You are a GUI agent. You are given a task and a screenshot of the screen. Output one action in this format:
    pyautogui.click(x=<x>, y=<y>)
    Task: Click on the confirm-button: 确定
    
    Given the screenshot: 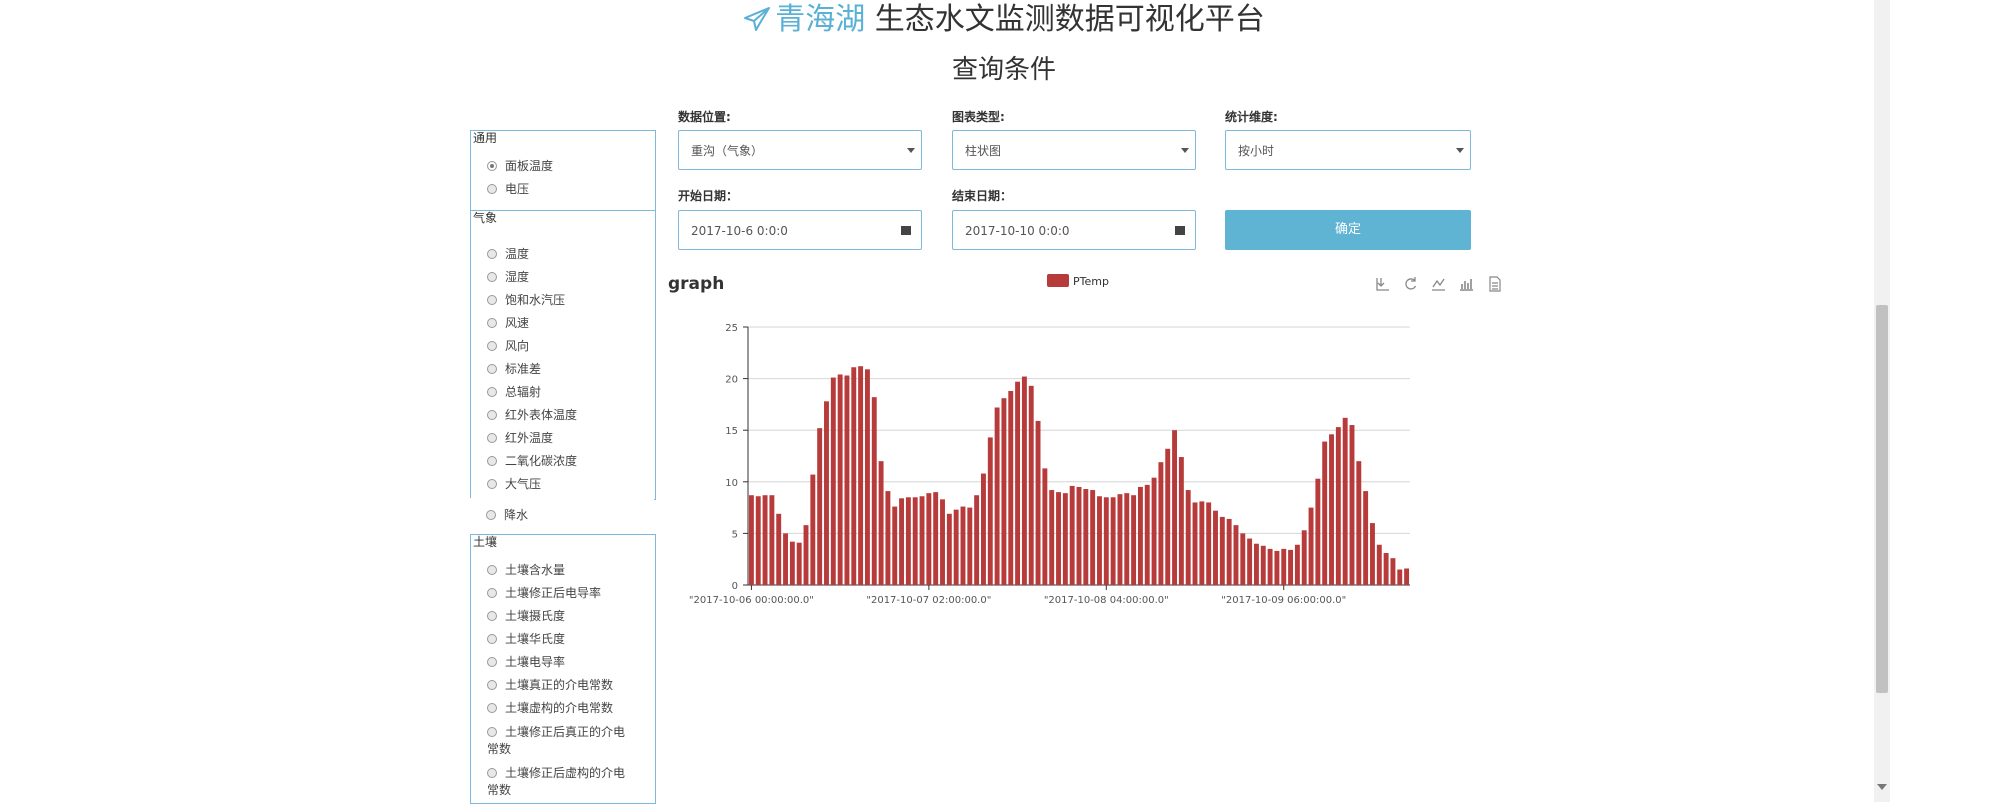 What is the action you would take?
    pyautogui.click(x=1348, y=230)
    